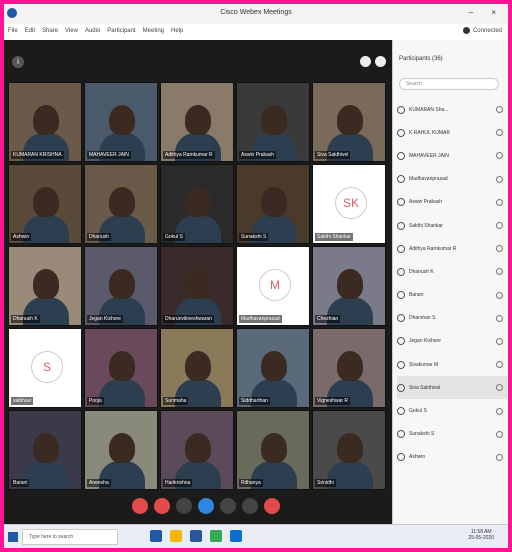  I want to click on close-button: ×, so click(497, 12).